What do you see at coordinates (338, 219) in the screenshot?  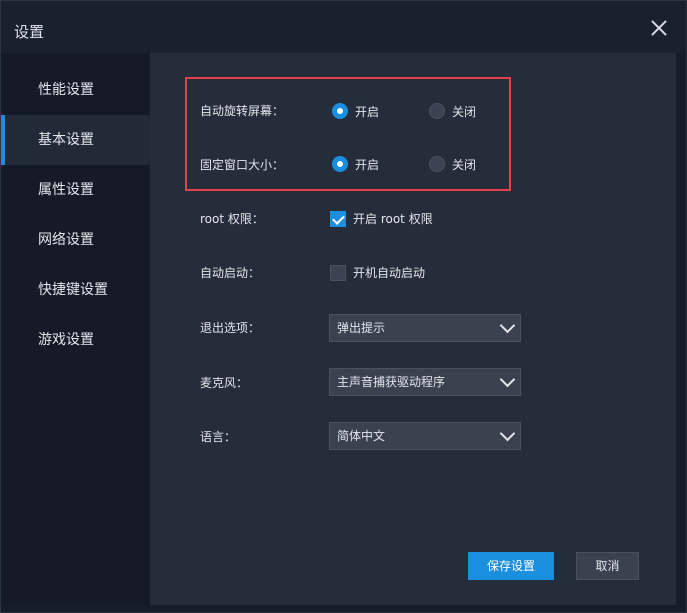 I see `root-checkbox` at bounding box center [338, 219].